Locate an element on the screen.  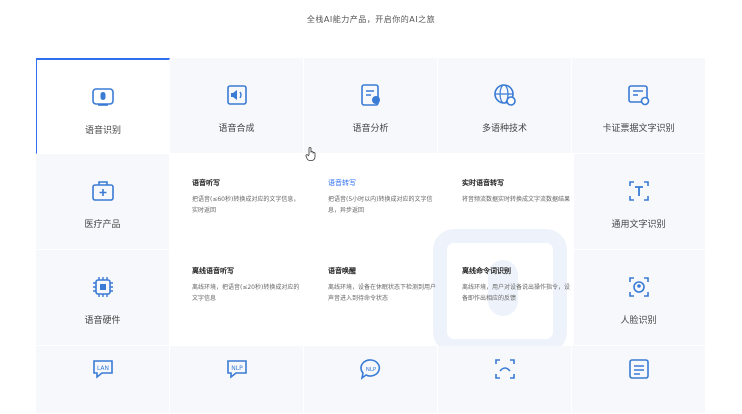
tab-hardware: 语音硬件 is located at coordinates (103, 298).